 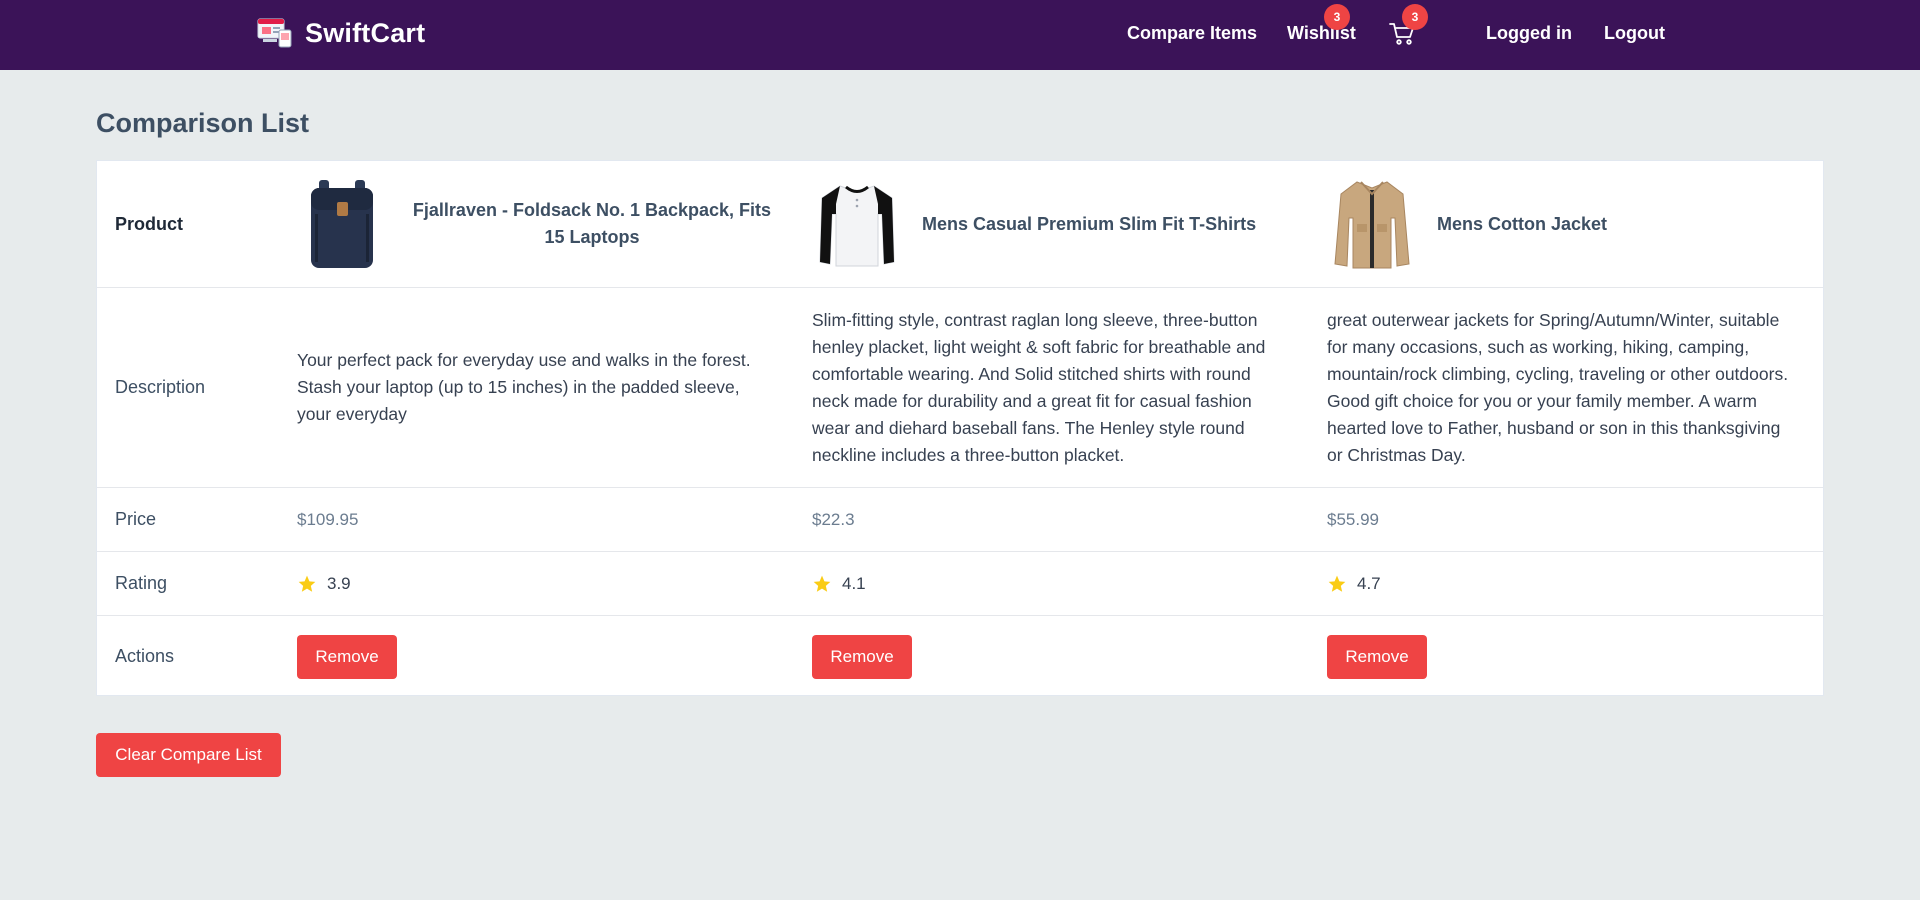 What do you see at coordinates (1192, 33) in the screenshot?
I see `nav-compare-items: Compare Items` at bounding box center [1192, 33].